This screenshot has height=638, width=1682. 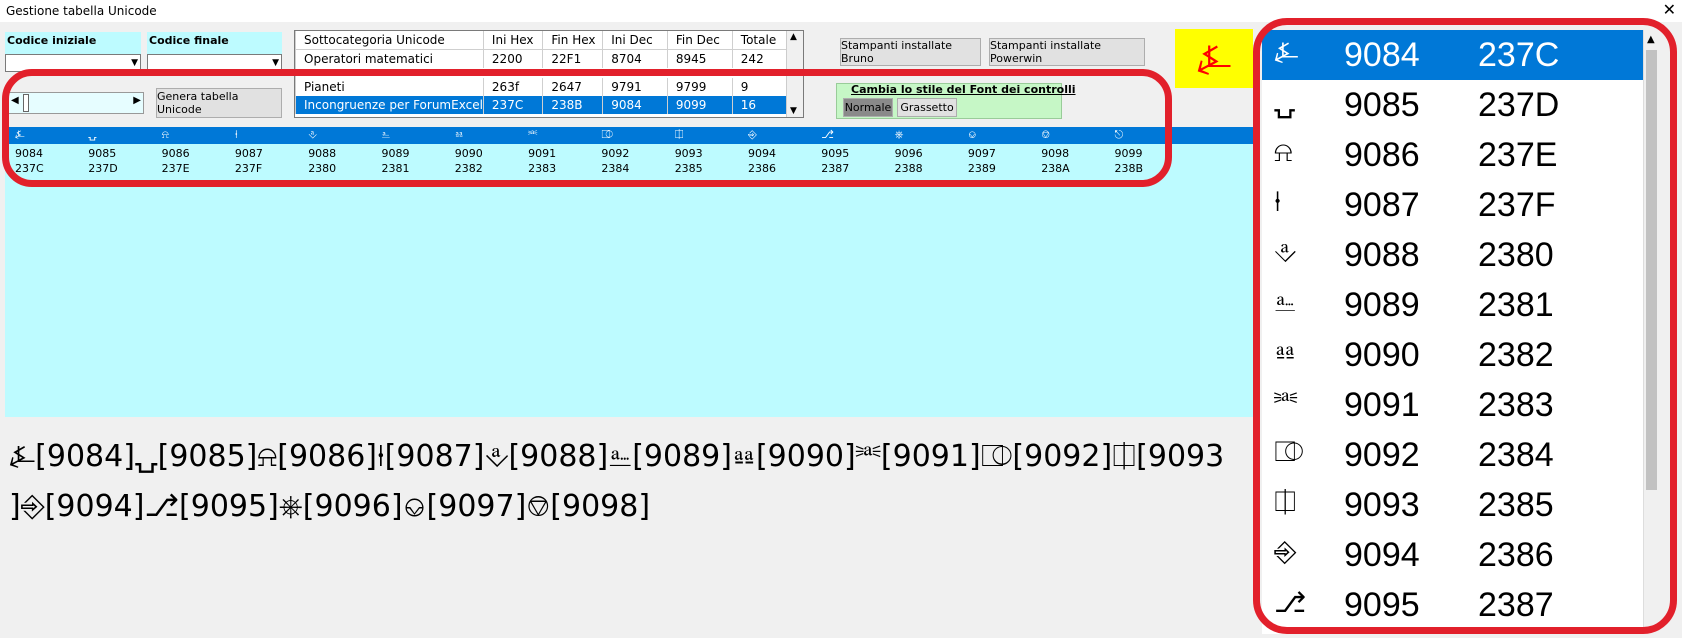 I want to click on printers-powerwin-button: Stampanti installate Powerwin, so click(x=1067, y=52).